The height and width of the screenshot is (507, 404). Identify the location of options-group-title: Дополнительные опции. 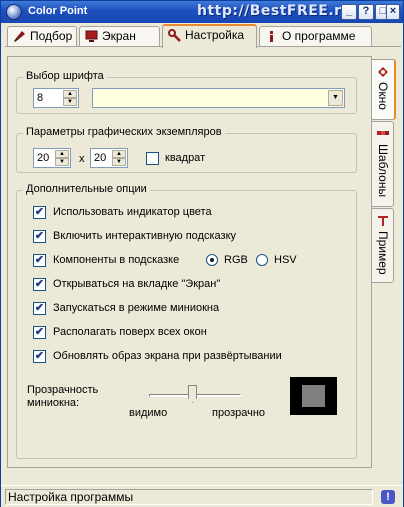
(86, 189).